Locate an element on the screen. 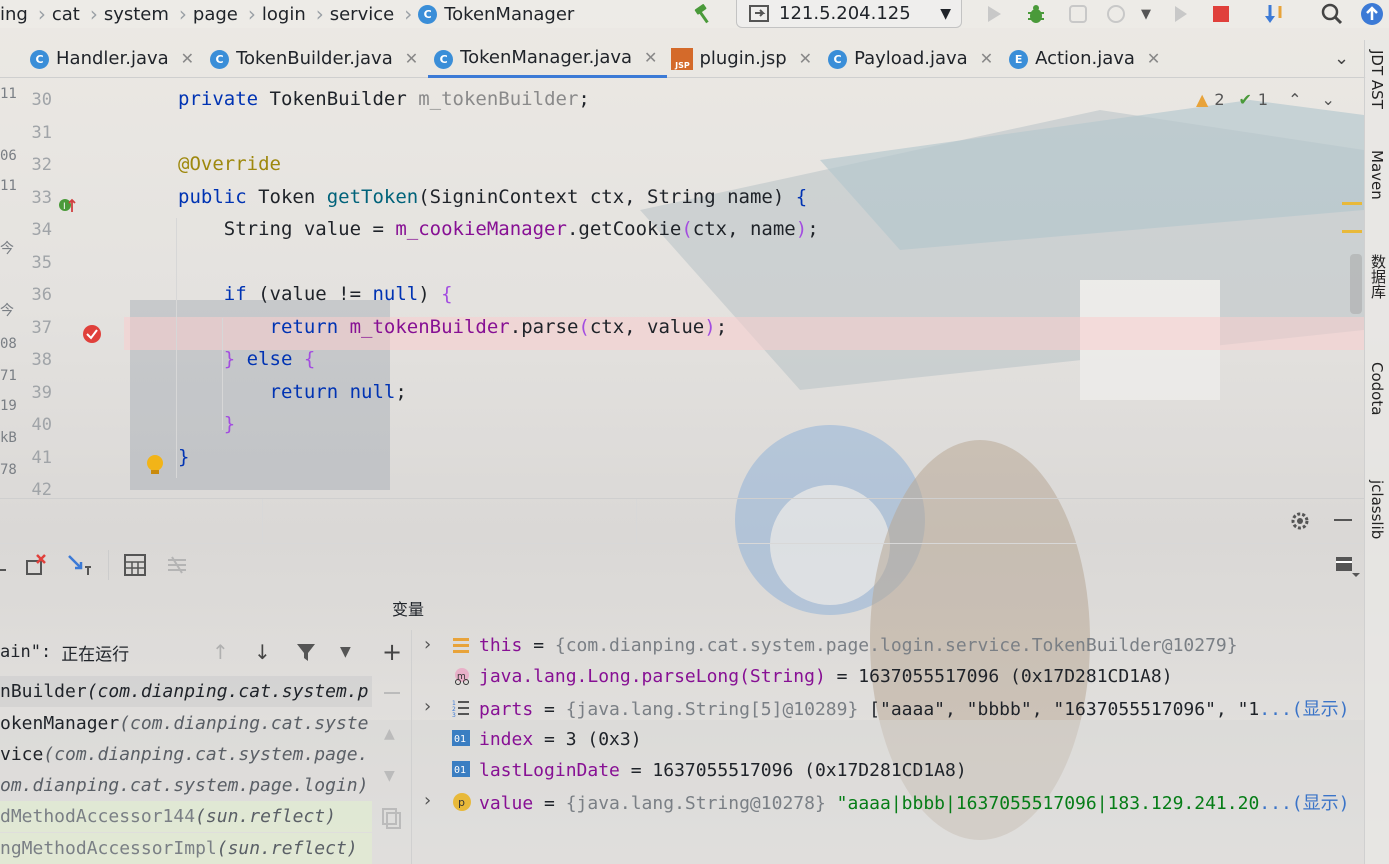  search-icon is located at coordinates (1332, 14).